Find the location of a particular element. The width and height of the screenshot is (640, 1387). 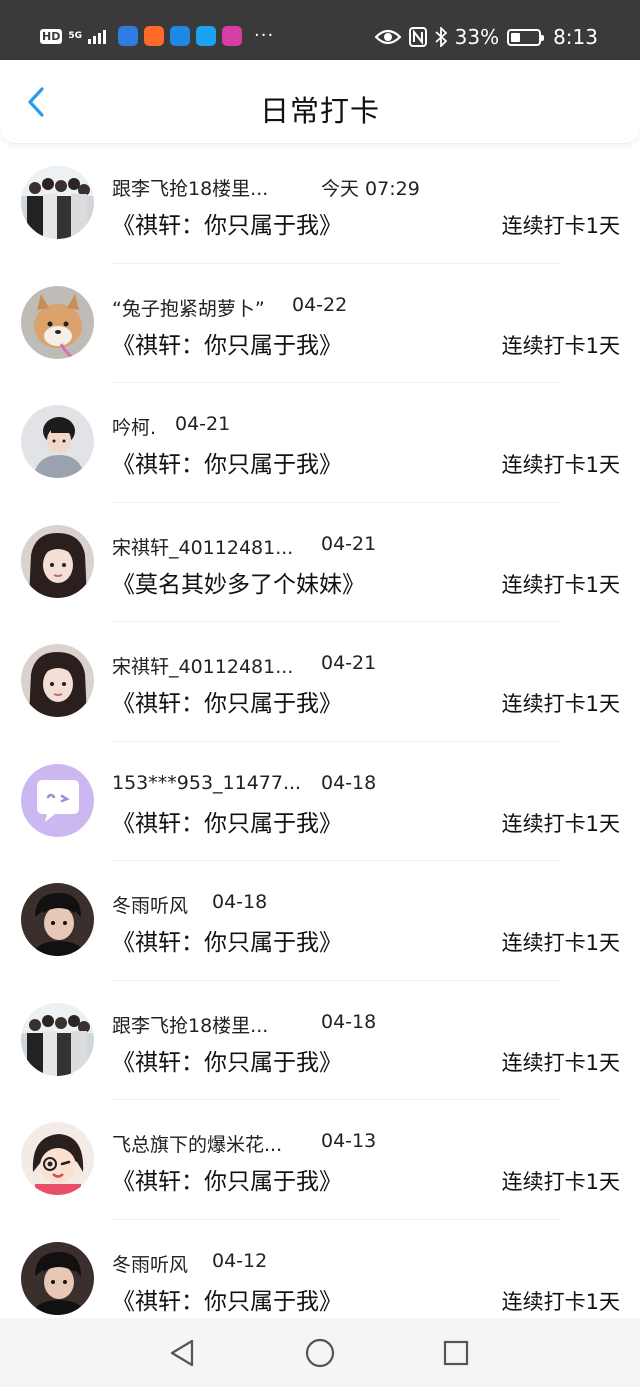

status-right: 33% 8:13 is located at coordinates (486, 37).